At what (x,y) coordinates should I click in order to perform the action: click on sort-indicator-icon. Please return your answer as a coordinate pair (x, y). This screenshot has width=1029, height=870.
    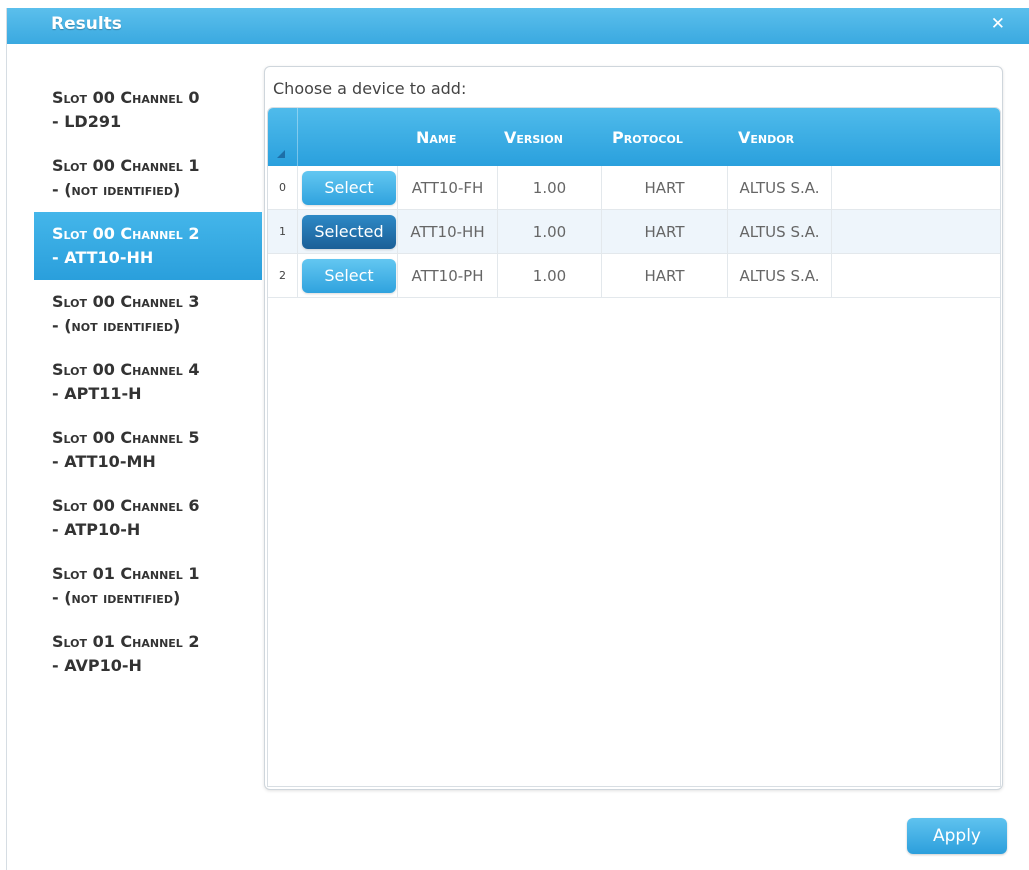
    Looking at the image, I should click on (281, 154).